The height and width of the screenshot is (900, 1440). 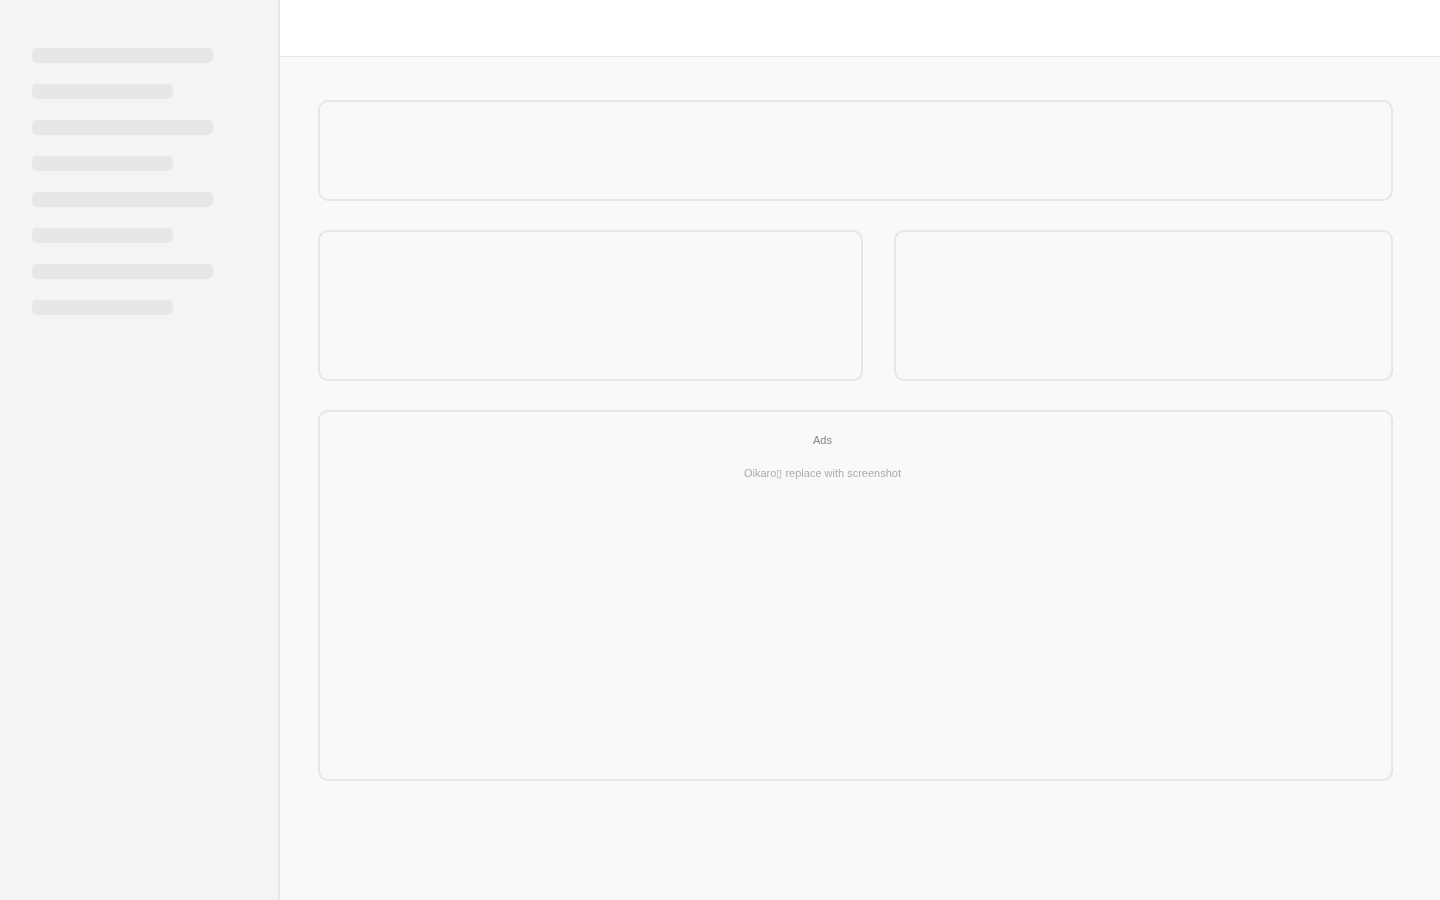 What do you see at coordinates (822, 473) in the screenshot?
I see `ads-note: Oikaro▯ replace with screenshot` at bounding box center [822, 473].